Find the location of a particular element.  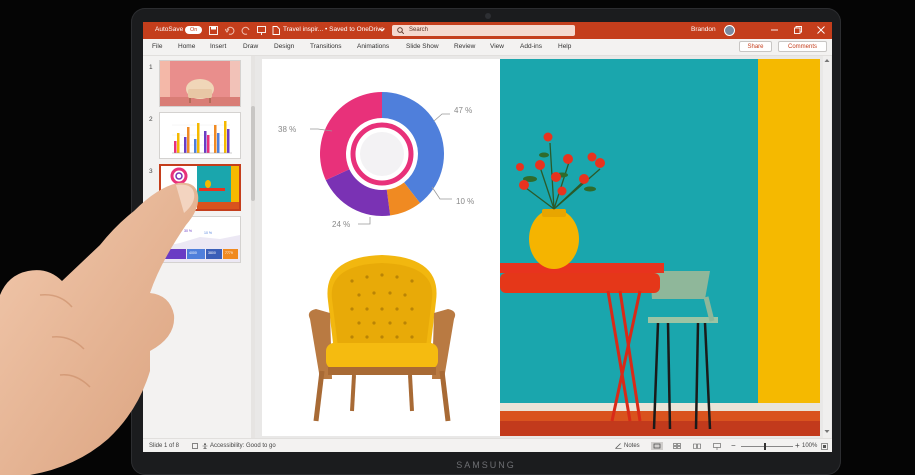

tab-review: Review is located at coordinates (464, 46).